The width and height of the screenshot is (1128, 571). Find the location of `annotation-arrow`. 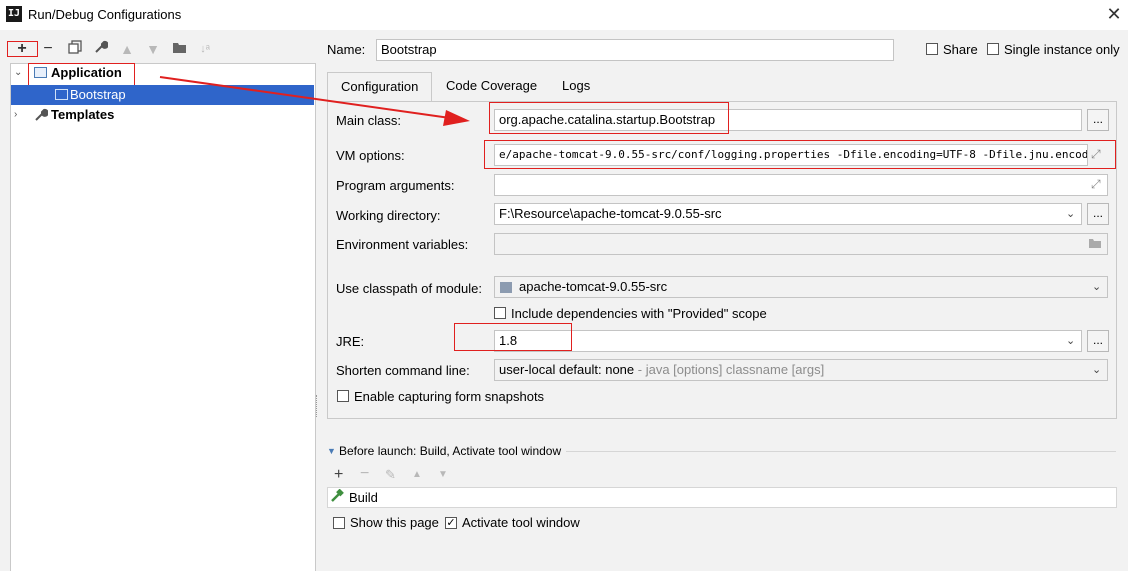

annotation-arrow is located at coordinates (314, 101).